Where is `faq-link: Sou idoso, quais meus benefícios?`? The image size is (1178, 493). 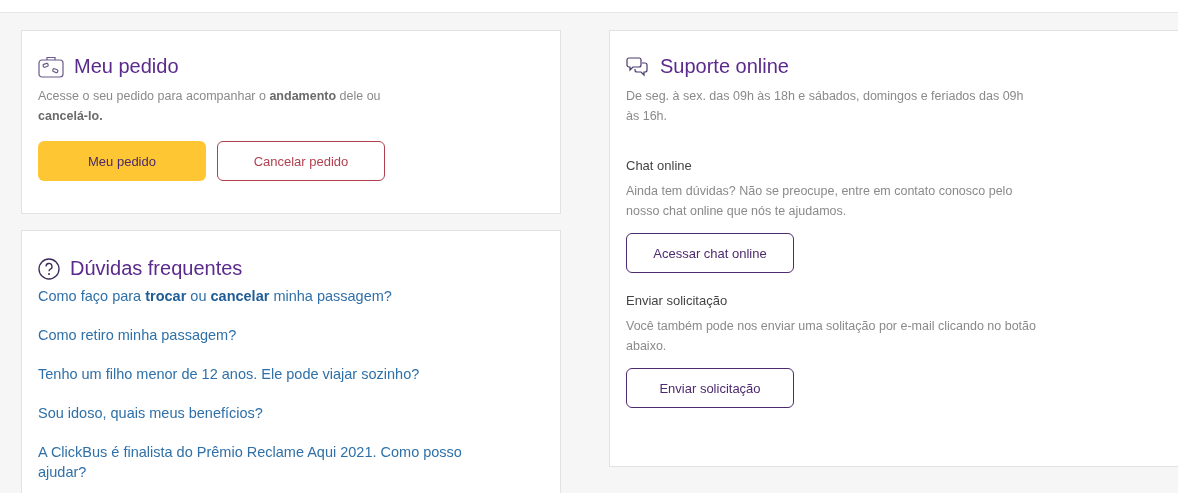 faq-link: Sou idoso, quais meus benefícios? is located at coordinates (260, 413).